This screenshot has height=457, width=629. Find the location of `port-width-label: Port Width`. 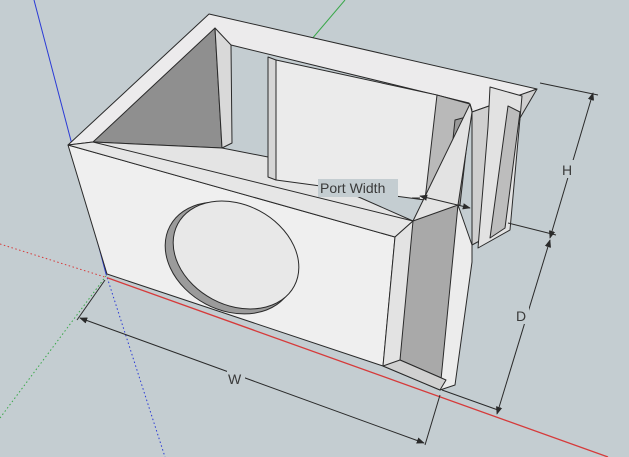

port-width-label: Port Width is located at coordinates (352, 188).